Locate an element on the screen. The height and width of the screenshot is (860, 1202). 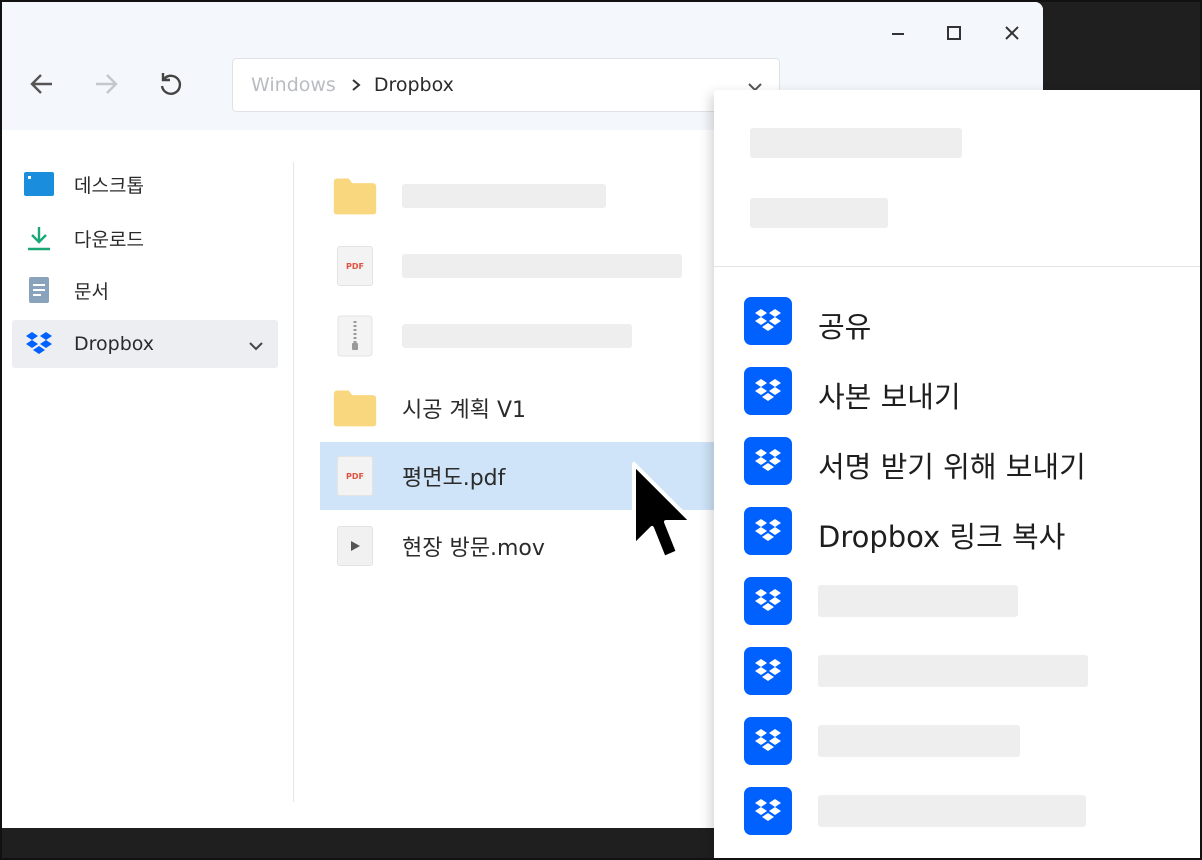
file-name: 평면도.pdf is located at coordinates (454, 478).